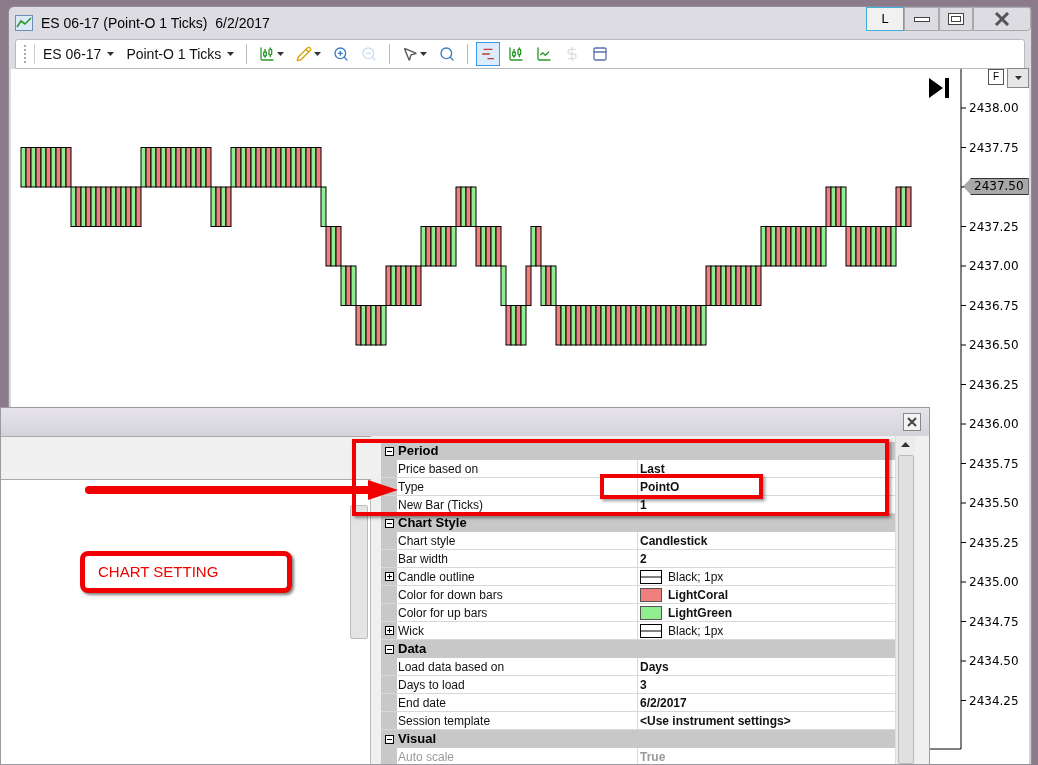  What do you see at coordinates (155, 23) in the screenshot?
I see `window-title: ES 06-17 (Point-O 1 Ticks) 6/2/2017` at bounding box center [155, 23].